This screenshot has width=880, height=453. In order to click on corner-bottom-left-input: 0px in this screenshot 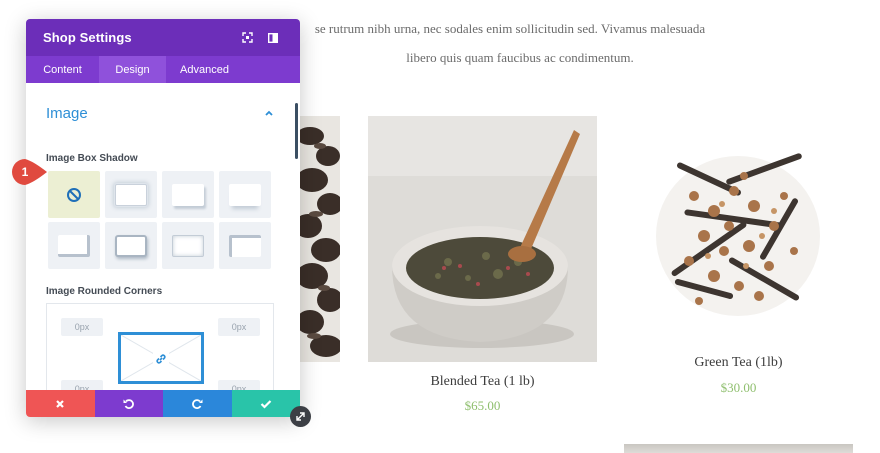, I will do `click(82, 385)`.